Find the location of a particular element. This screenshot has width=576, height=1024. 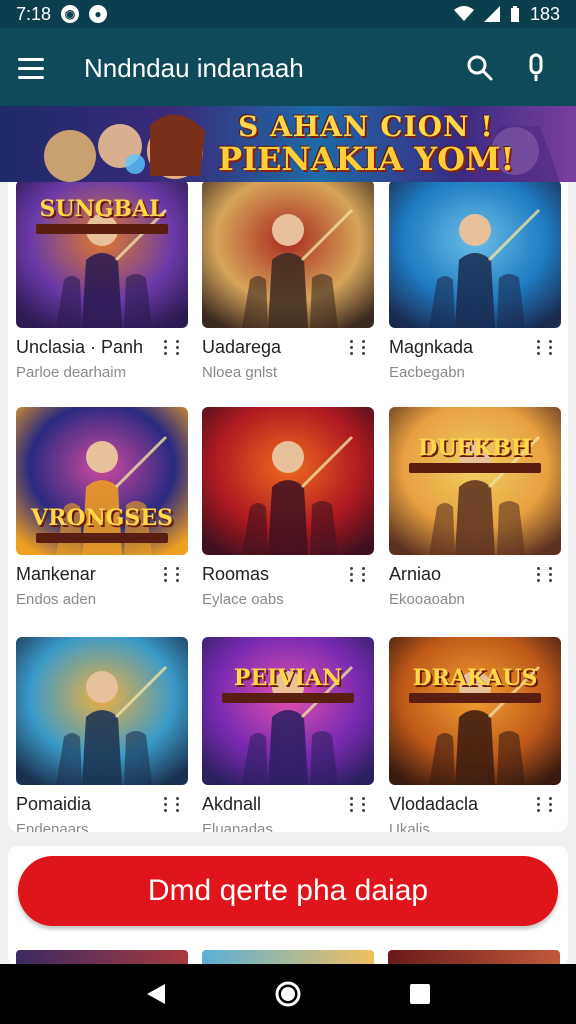

game-thumbnail-logo: DRAKAUS is located at coordinates (475, 678).